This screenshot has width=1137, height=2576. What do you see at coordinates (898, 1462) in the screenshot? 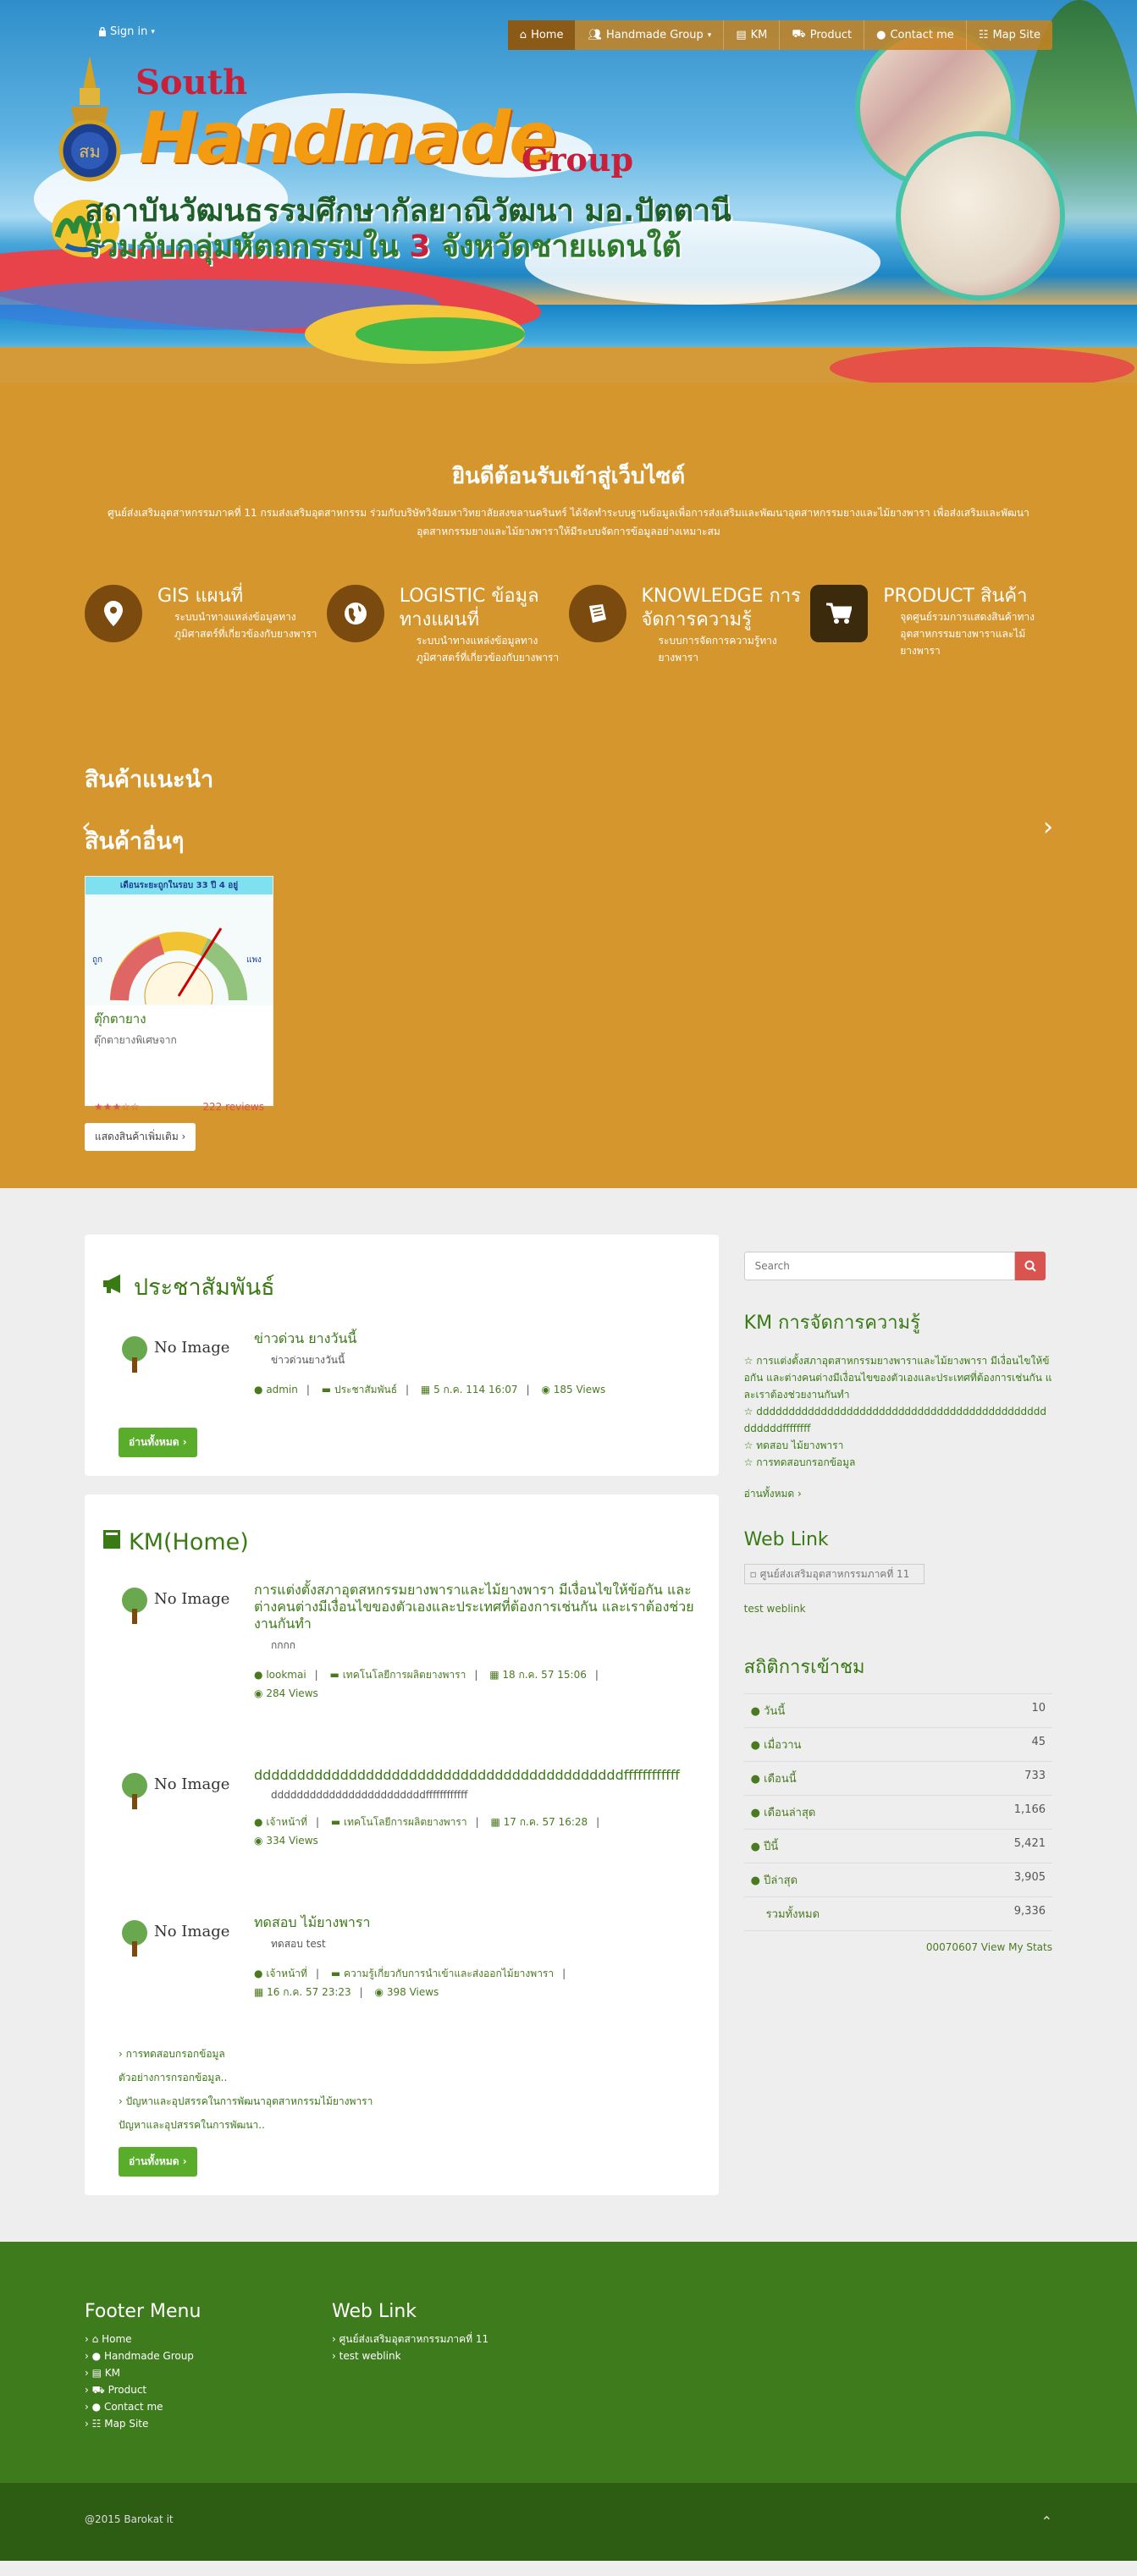
I see `sidebar-km-item: ☆ การทดสอบกรอกข้อมูล` at bounding box center [898, 1462].